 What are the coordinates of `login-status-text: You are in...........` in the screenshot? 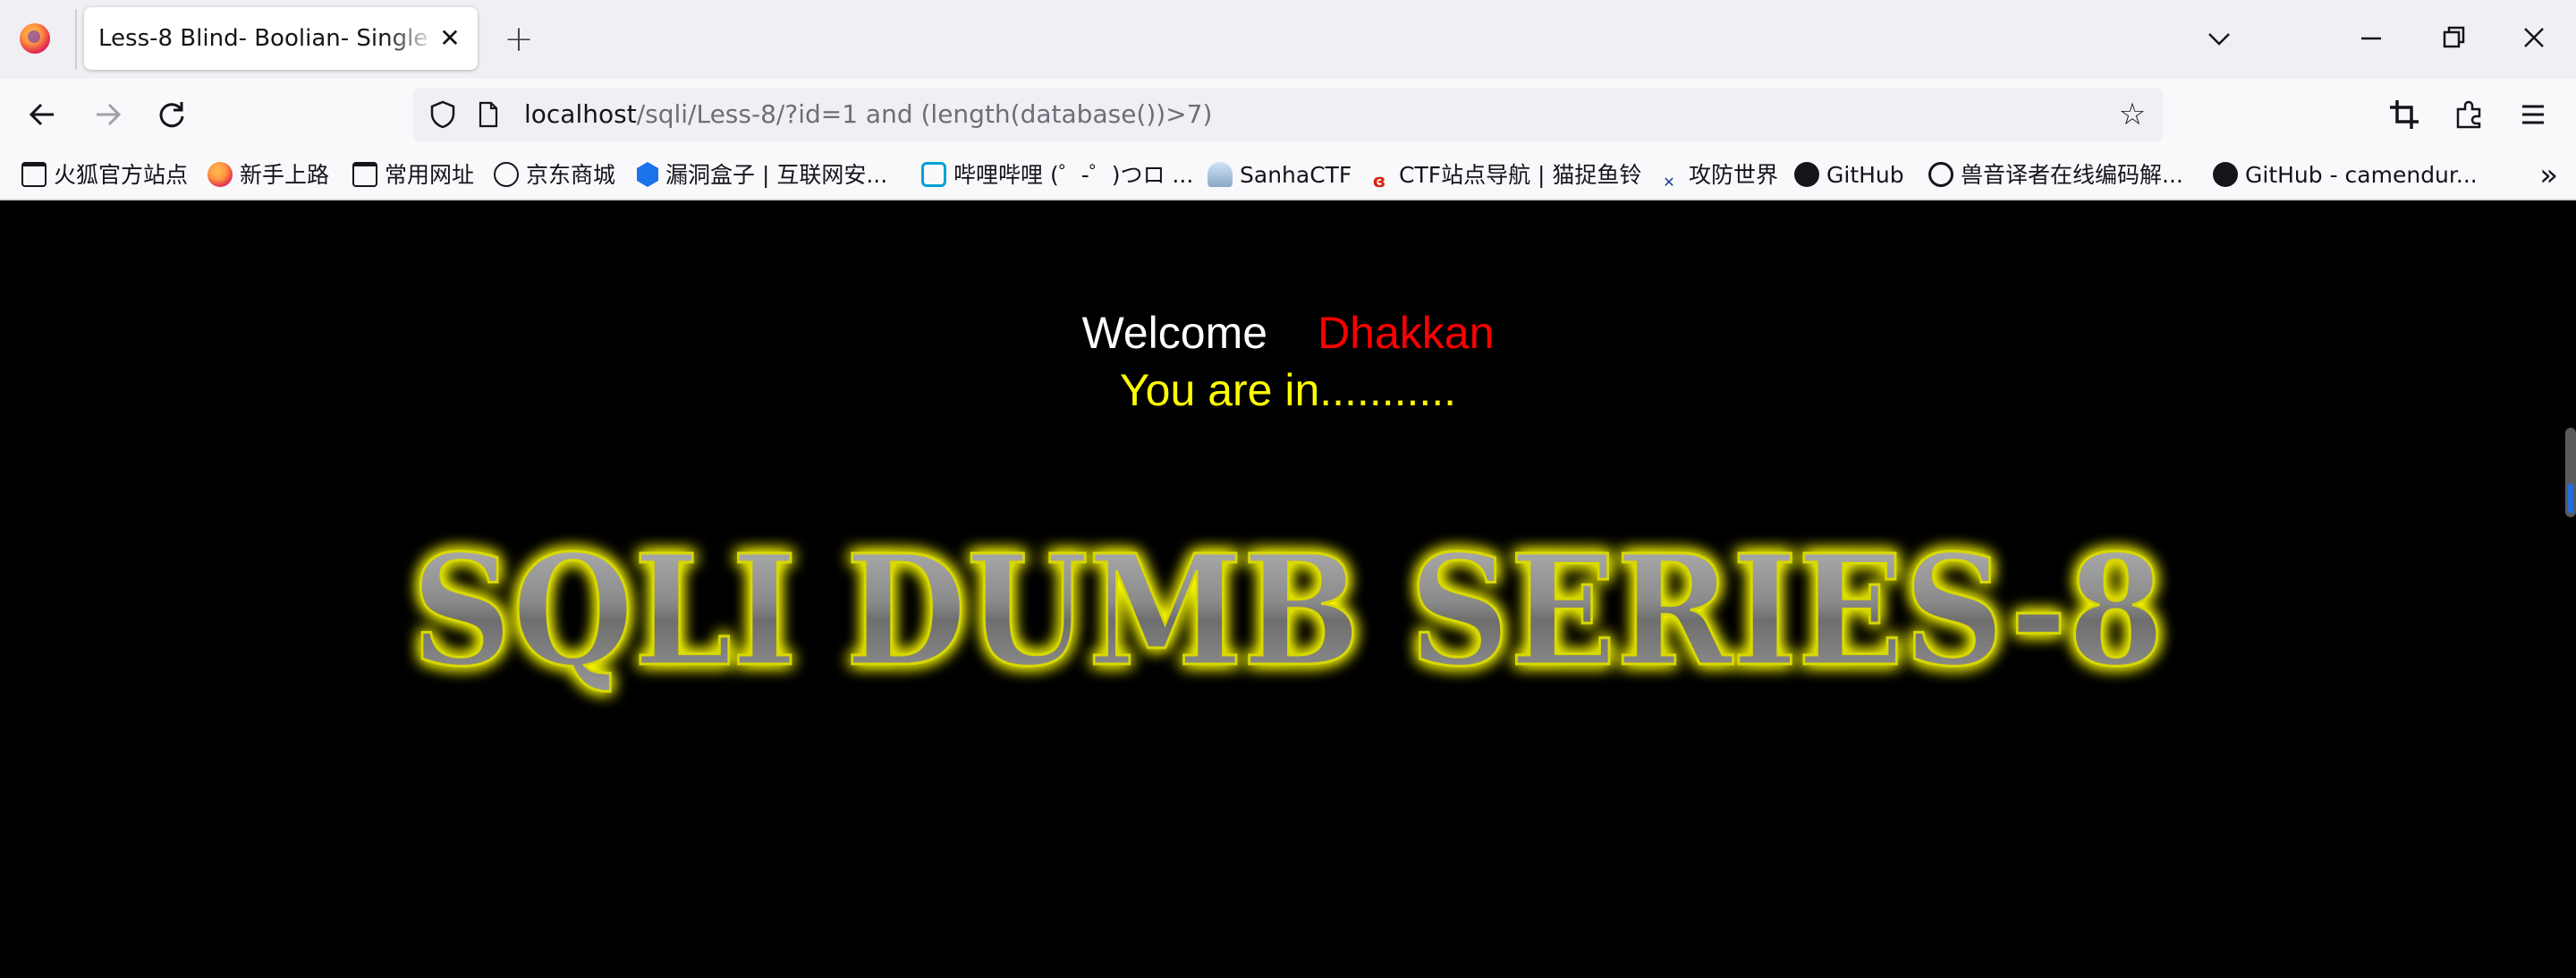 It's located at (1288, 390).